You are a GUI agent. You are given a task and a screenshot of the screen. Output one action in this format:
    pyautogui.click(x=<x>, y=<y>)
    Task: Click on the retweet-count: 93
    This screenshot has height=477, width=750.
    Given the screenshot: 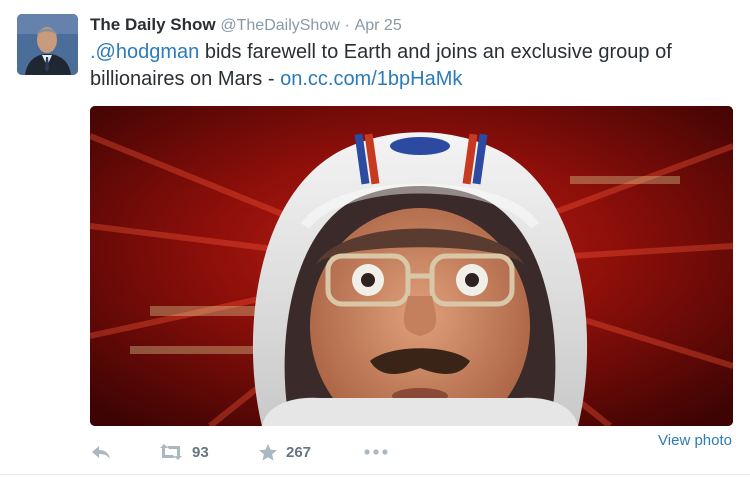 What is the action you would take?
    pyautogui.click(x=200, y=452)
    